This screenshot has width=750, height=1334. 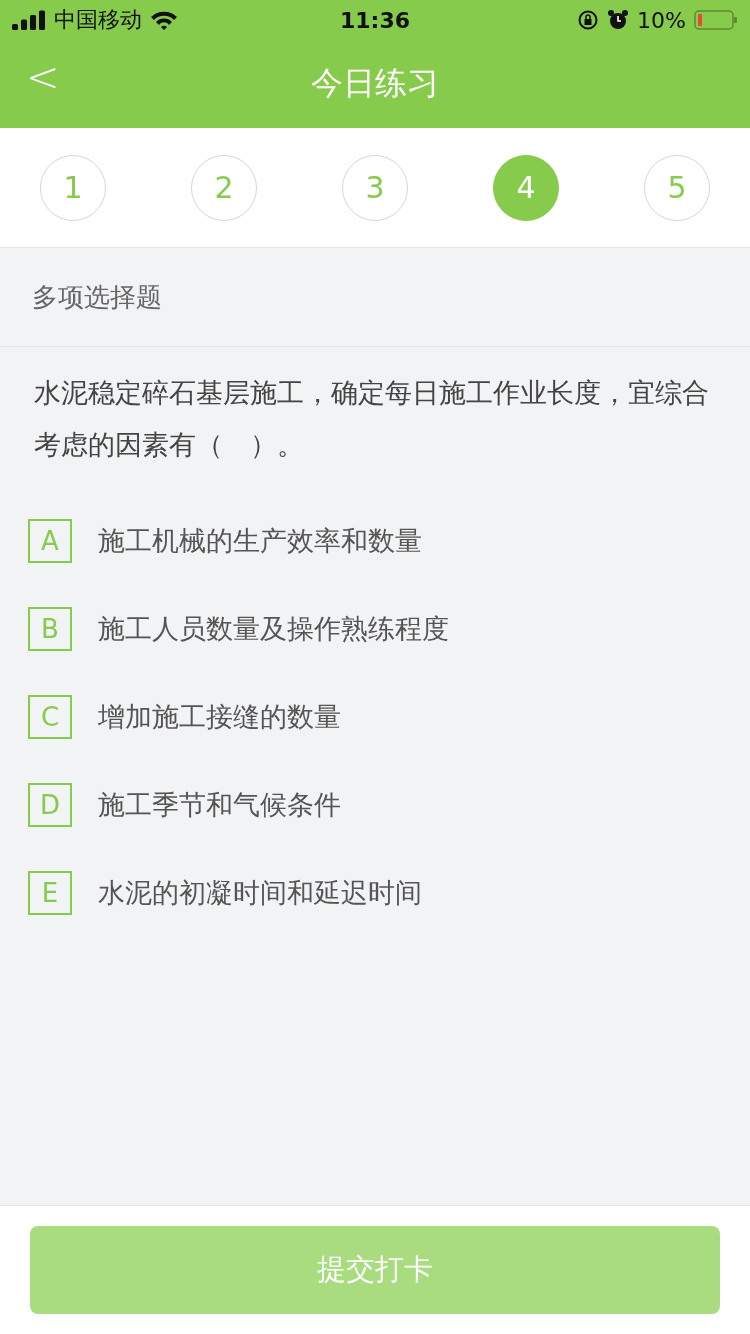 What do you see at coordinates (661, 20) in the screenshot?
I see `battery-percent: 10%` at bounding box center [661, 20].